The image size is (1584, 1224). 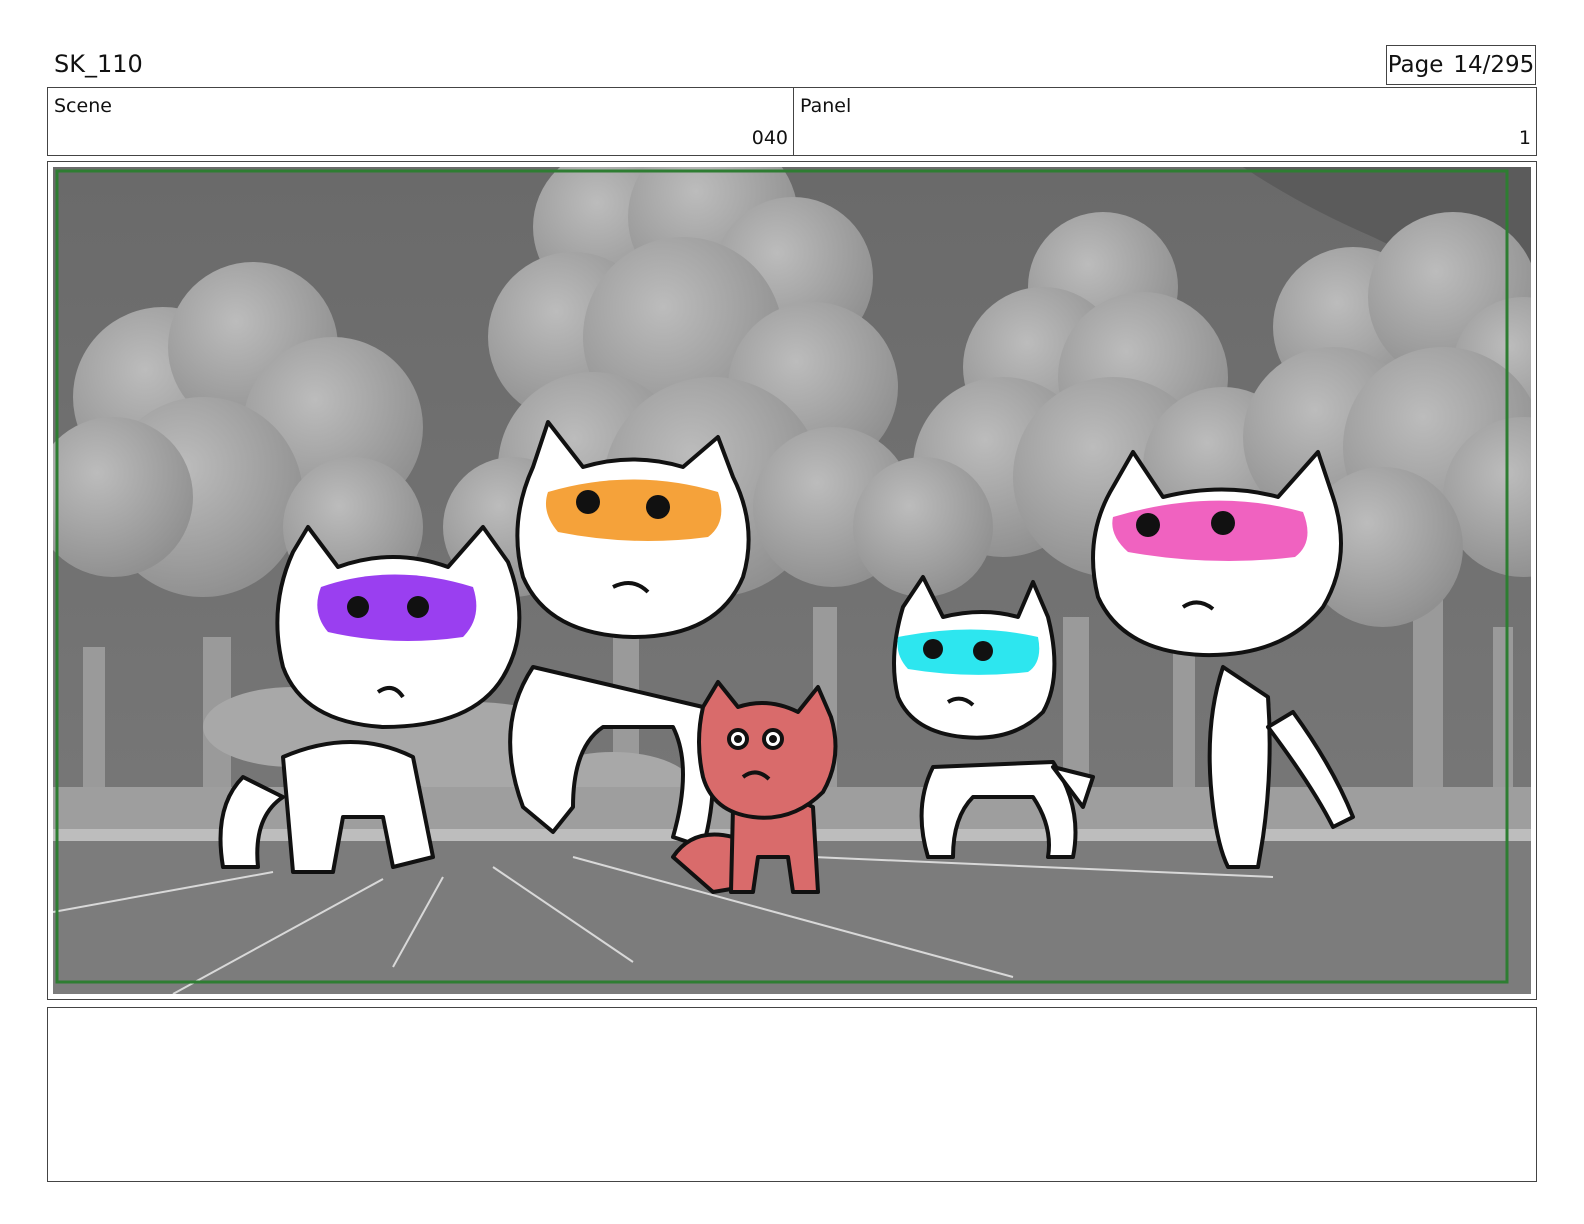 I want to click on scene-panel-row: Scene 040 Panel 1, so click(x=792, y=121).